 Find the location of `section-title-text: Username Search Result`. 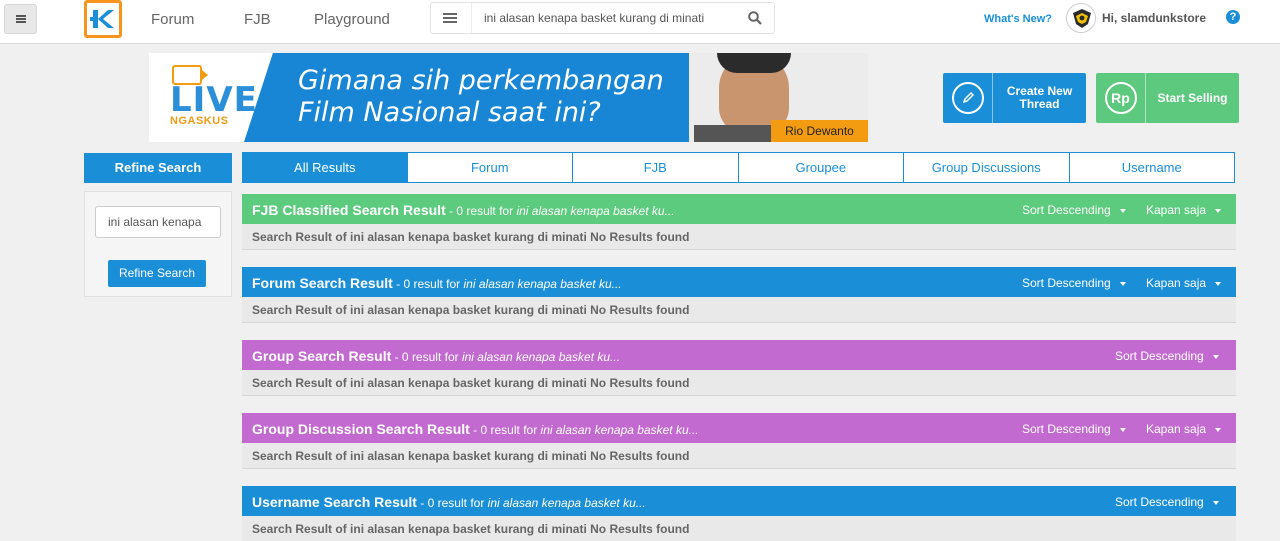

section-title-text: Username Search Result is located at coordinates (334, 502).